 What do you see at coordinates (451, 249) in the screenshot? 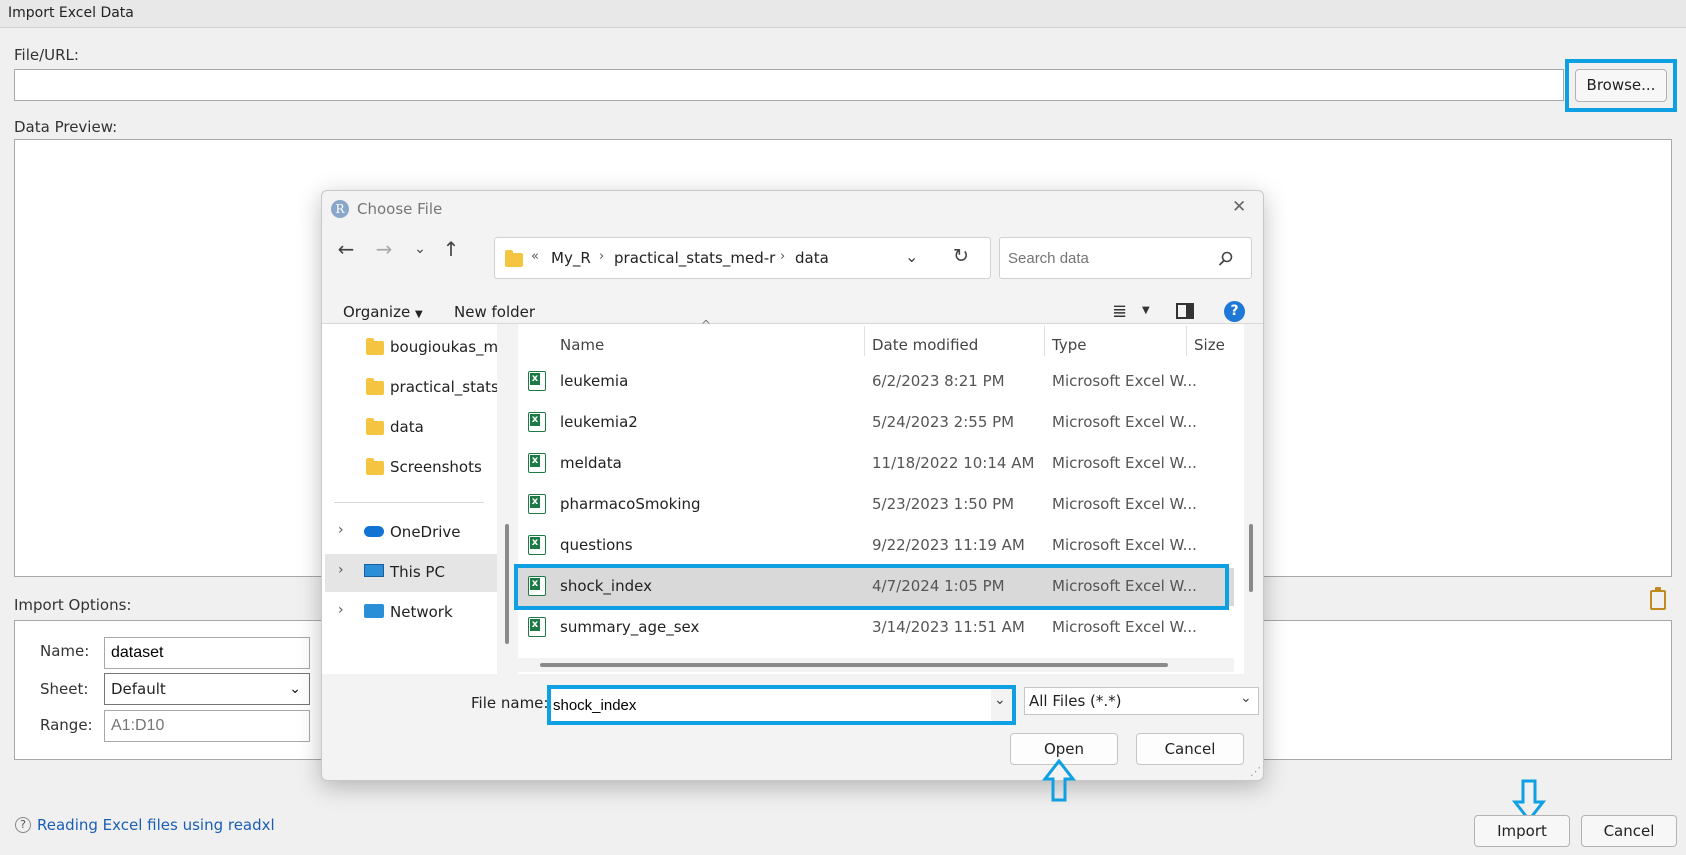
I see `up-icon: ↑` at bounding box center [451, 249].